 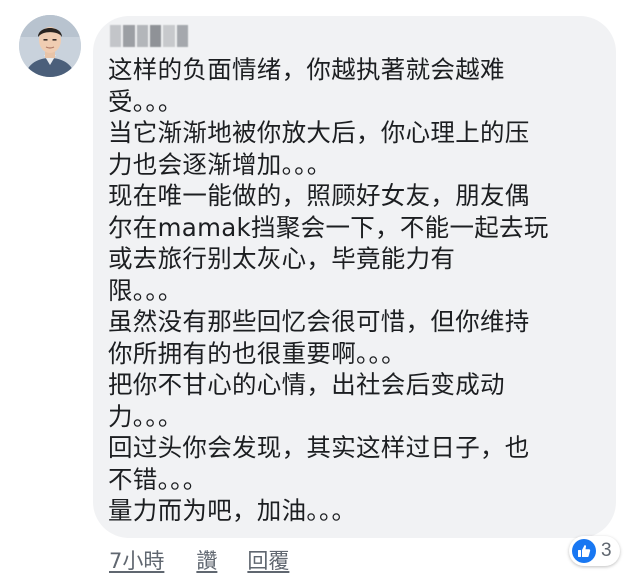 I want to click on comment-line: 不错。。。, so click(x=158, y=479).